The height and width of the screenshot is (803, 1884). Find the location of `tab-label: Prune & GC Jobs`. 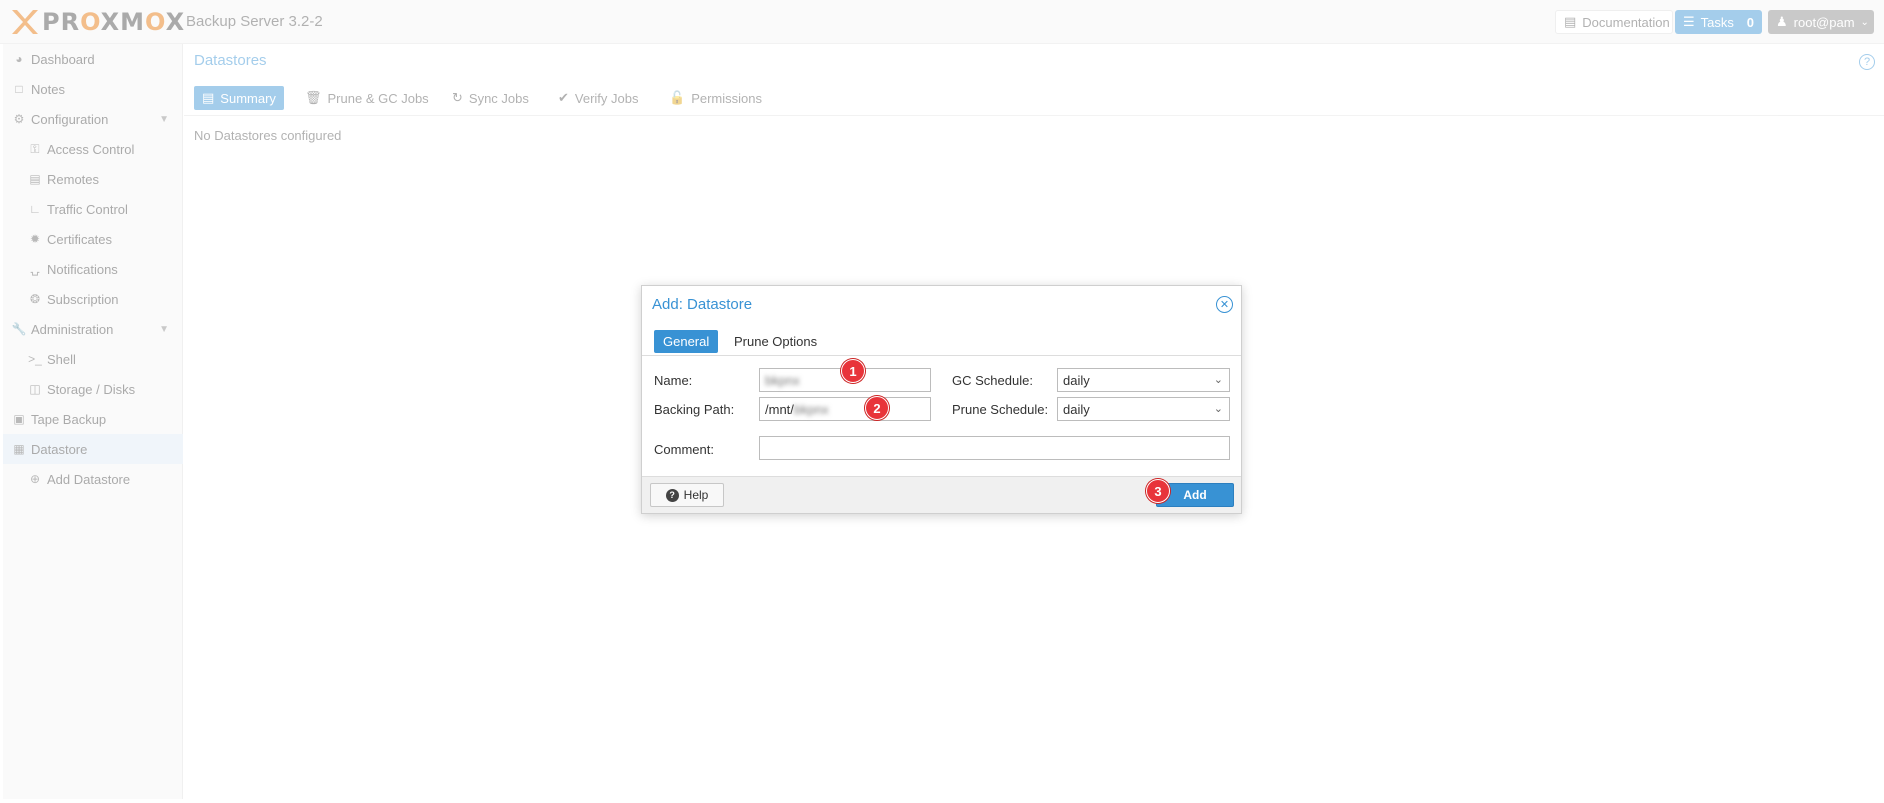

tab-label: Prune & GC Jobs is located at coordinates (378, 98).